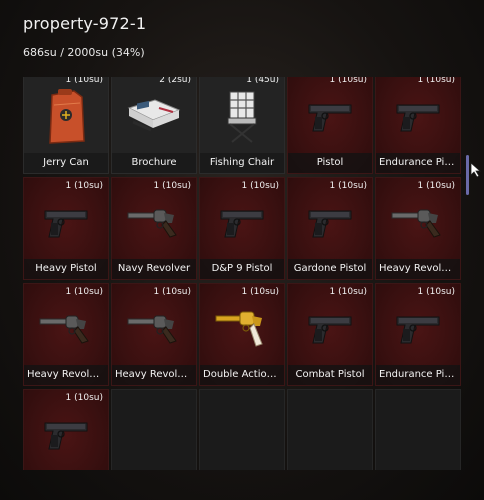 Image resolution: width=484 pixels, height=500 pixels. I want to click on inventory-slot: 1 (10su) Combat Pistol, so click(330, 334).